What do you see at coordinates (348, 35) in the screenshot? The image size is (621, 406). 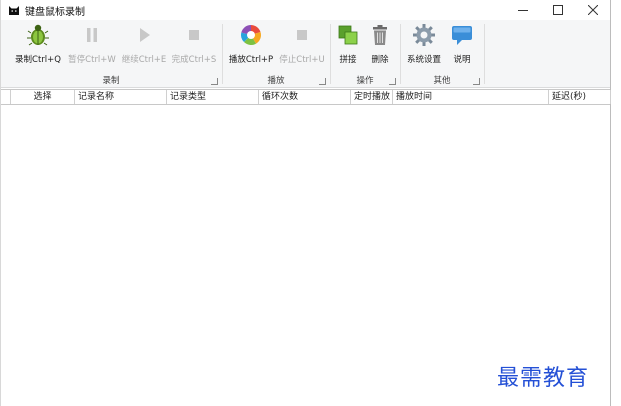 I see `merge-icon` at bounding box center [348, 35].